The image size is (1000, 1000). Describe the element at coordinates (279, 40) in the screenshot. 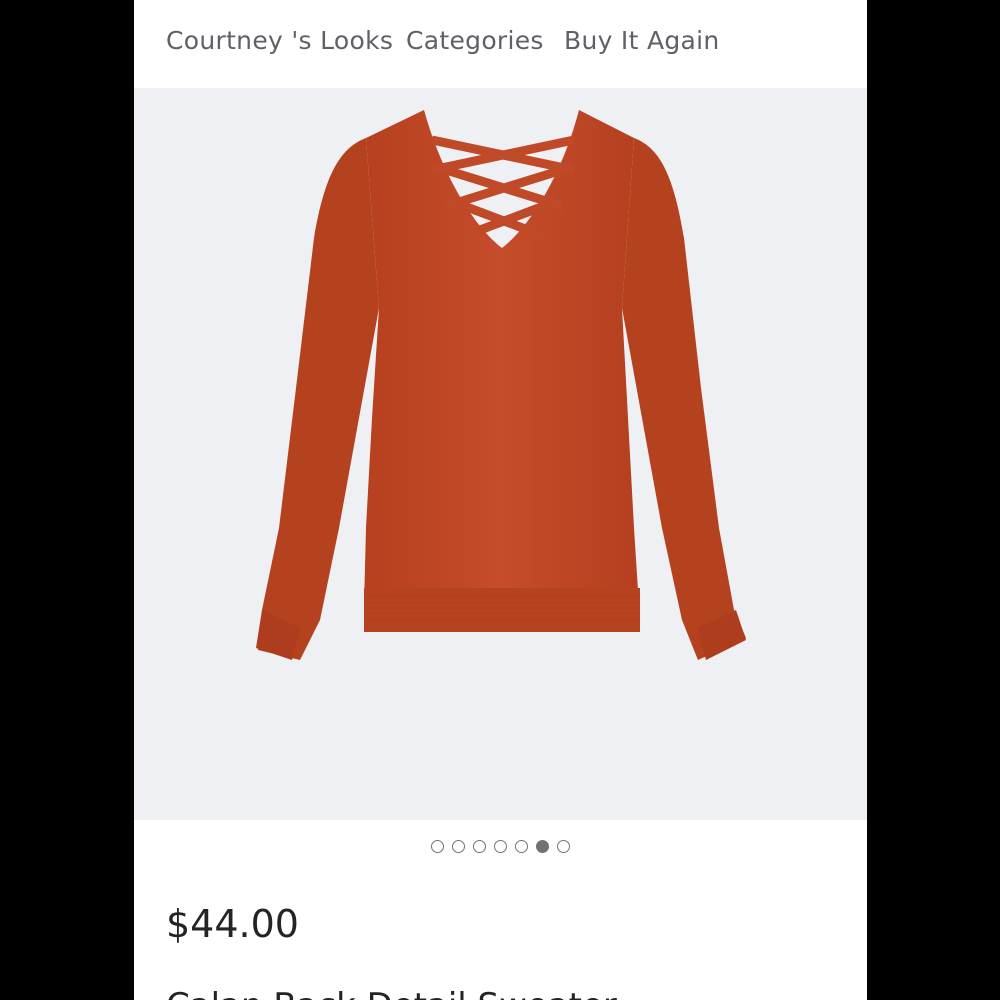

I see `nav-tab-looks: Courtney 's Looks` at that location.